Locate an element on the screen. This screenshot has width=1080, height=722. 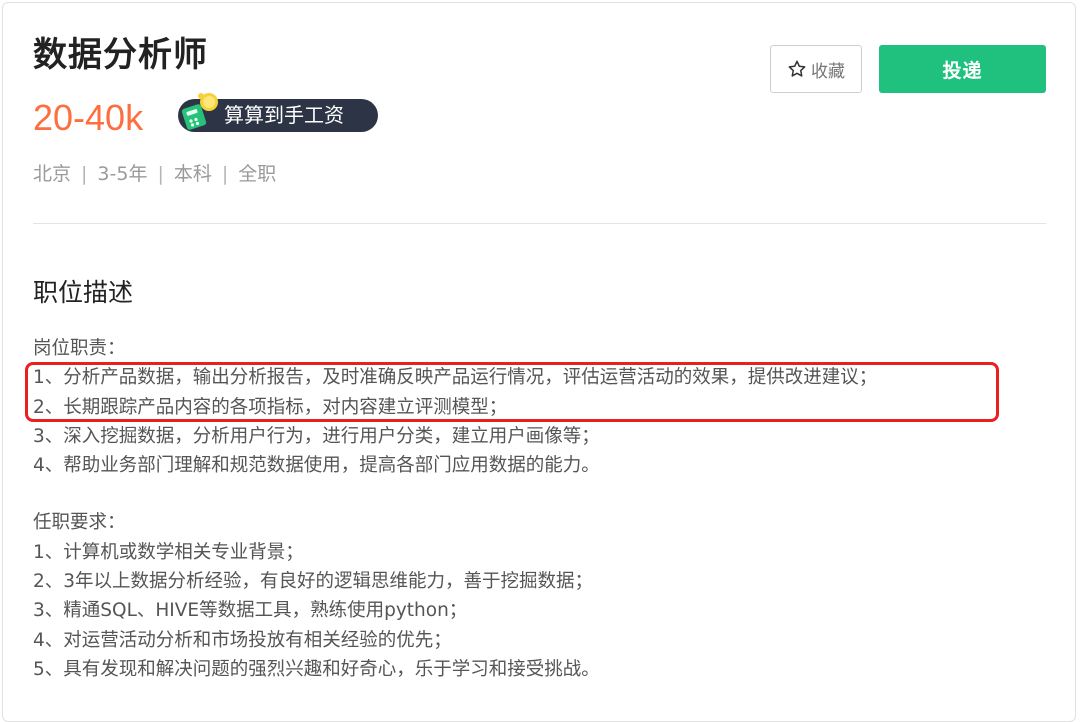
salary-range: 20-40k is located at coordinates (88, 117).